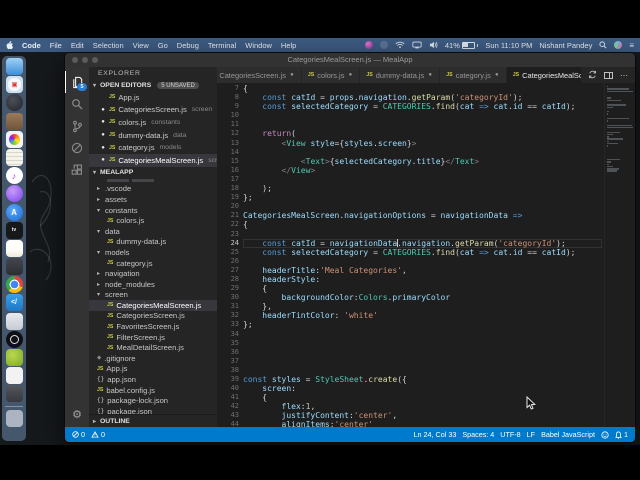 This screenshot has height=480, width=640. I want to click on menu-item-file: File, so click(56, 45).